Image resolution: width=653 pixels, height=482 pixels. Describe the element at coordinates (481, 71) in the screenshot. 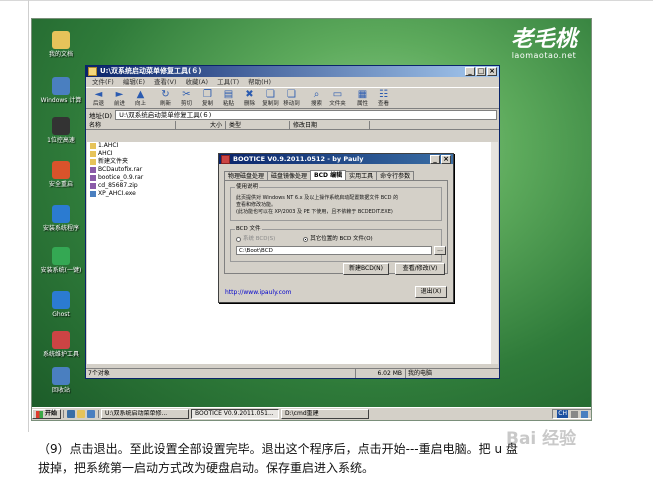

I see `maximize-button: □` at that location.